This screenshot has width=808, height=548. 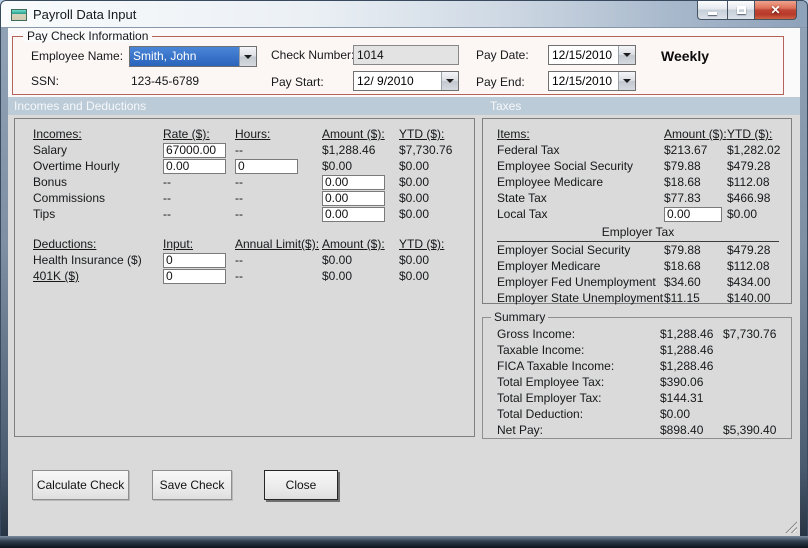 What do you see at coordinates (580, 298) in the screenshot?
I see `table-cell: Employer State Unemployment` at bounding box center [580, 298].